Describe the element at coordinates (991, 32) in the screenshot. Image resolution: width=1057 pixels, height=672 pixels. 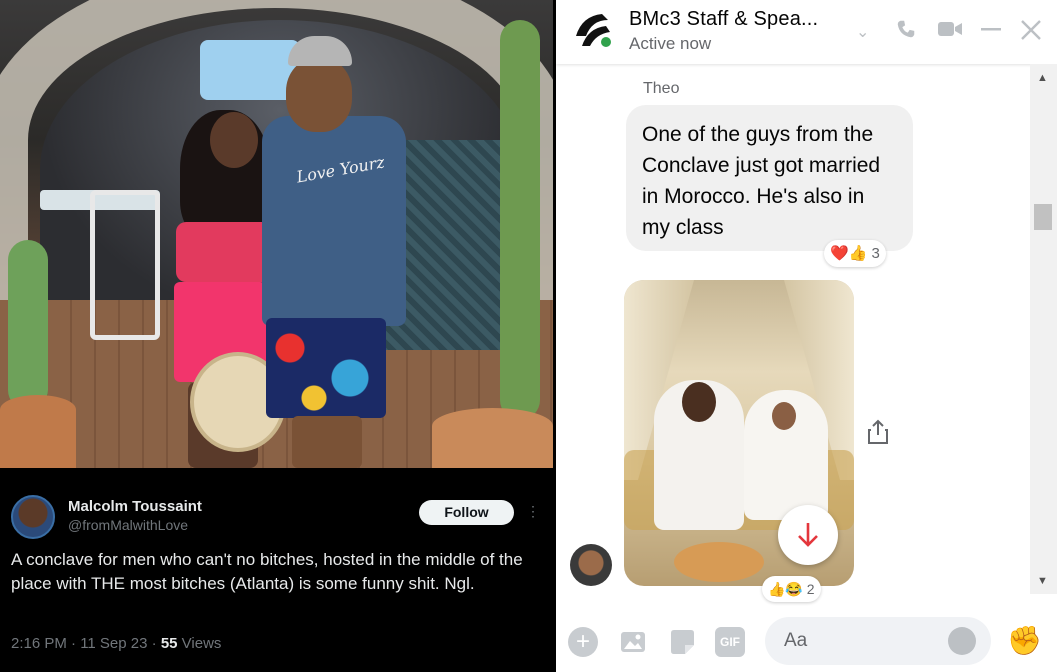
I see `minimize-icon` at that location.